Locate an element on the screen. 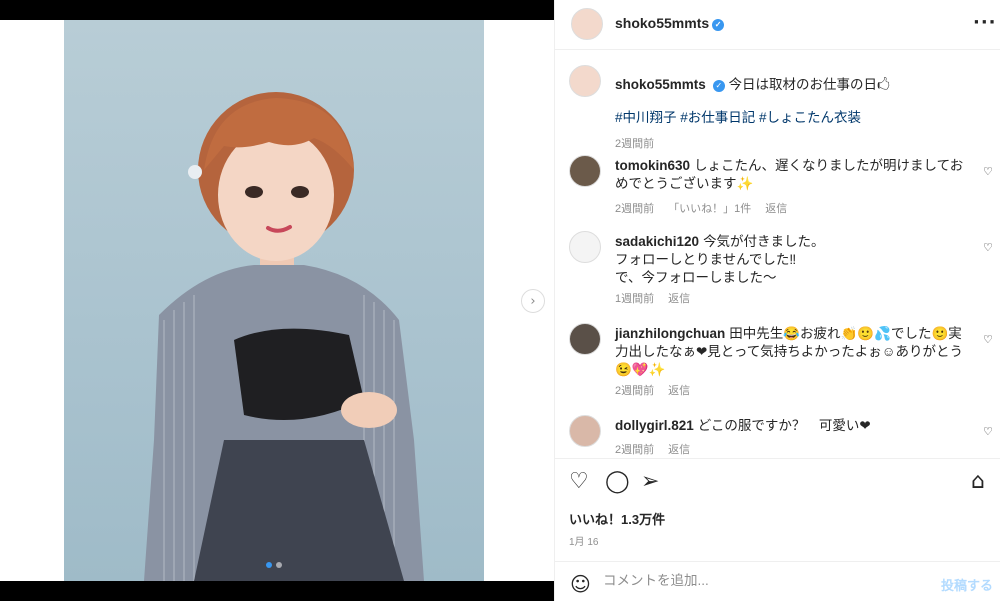 This screenshot has width=1000, height=601. comment-meta: 1週間前 返信 is located at coordinates (659, 298).